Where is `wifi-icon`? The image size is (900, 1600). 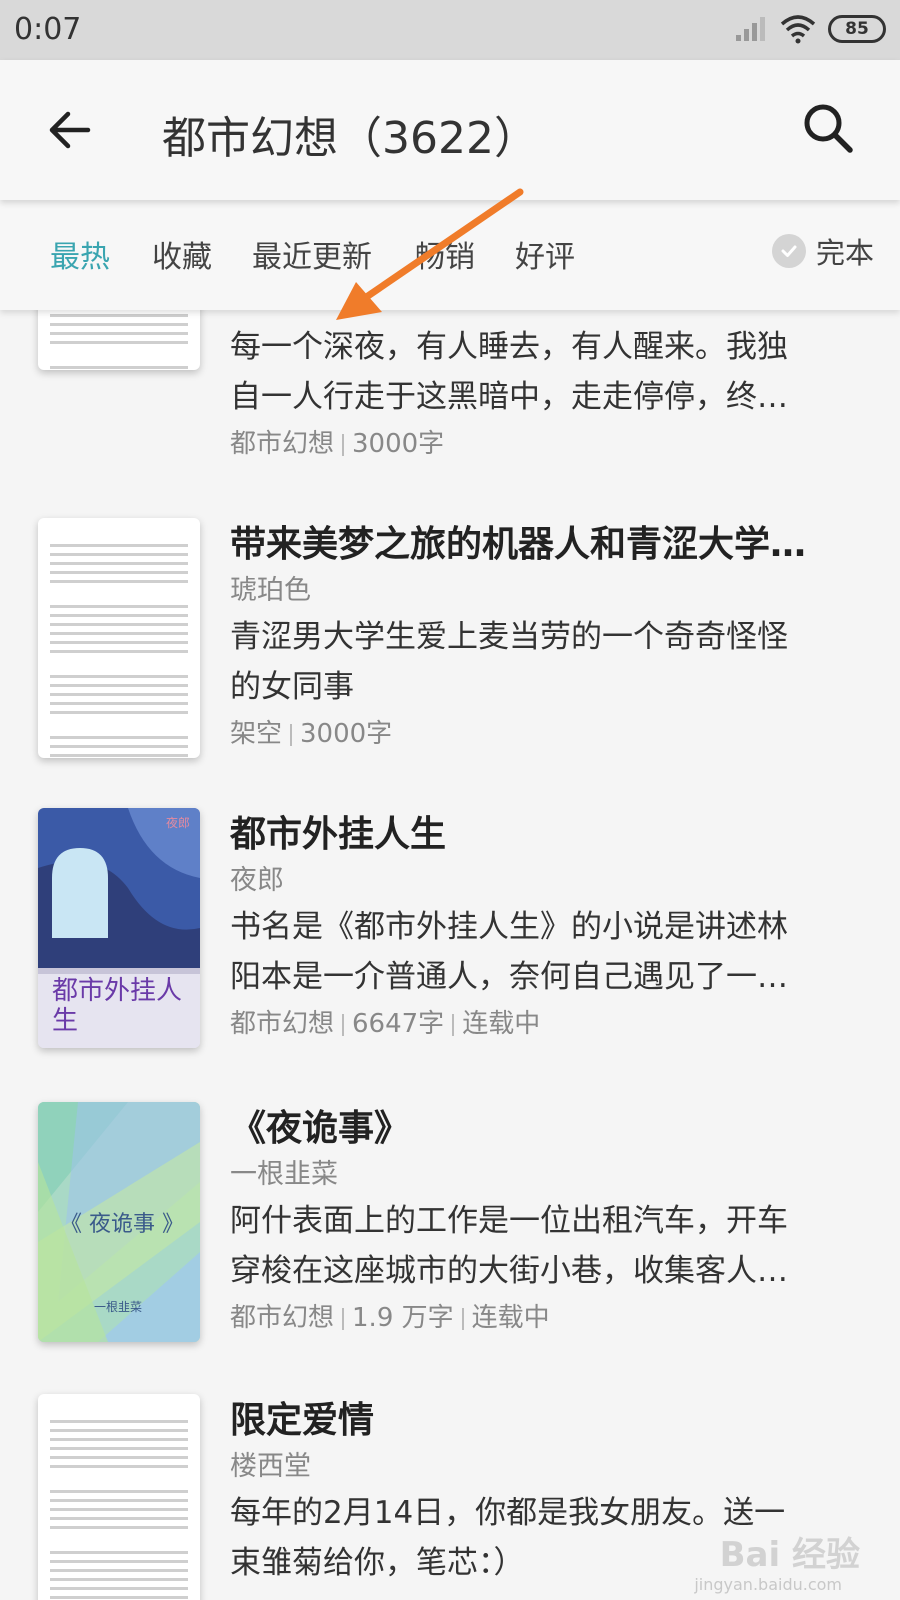
wifi-icon is located at coordinates (798, 29).